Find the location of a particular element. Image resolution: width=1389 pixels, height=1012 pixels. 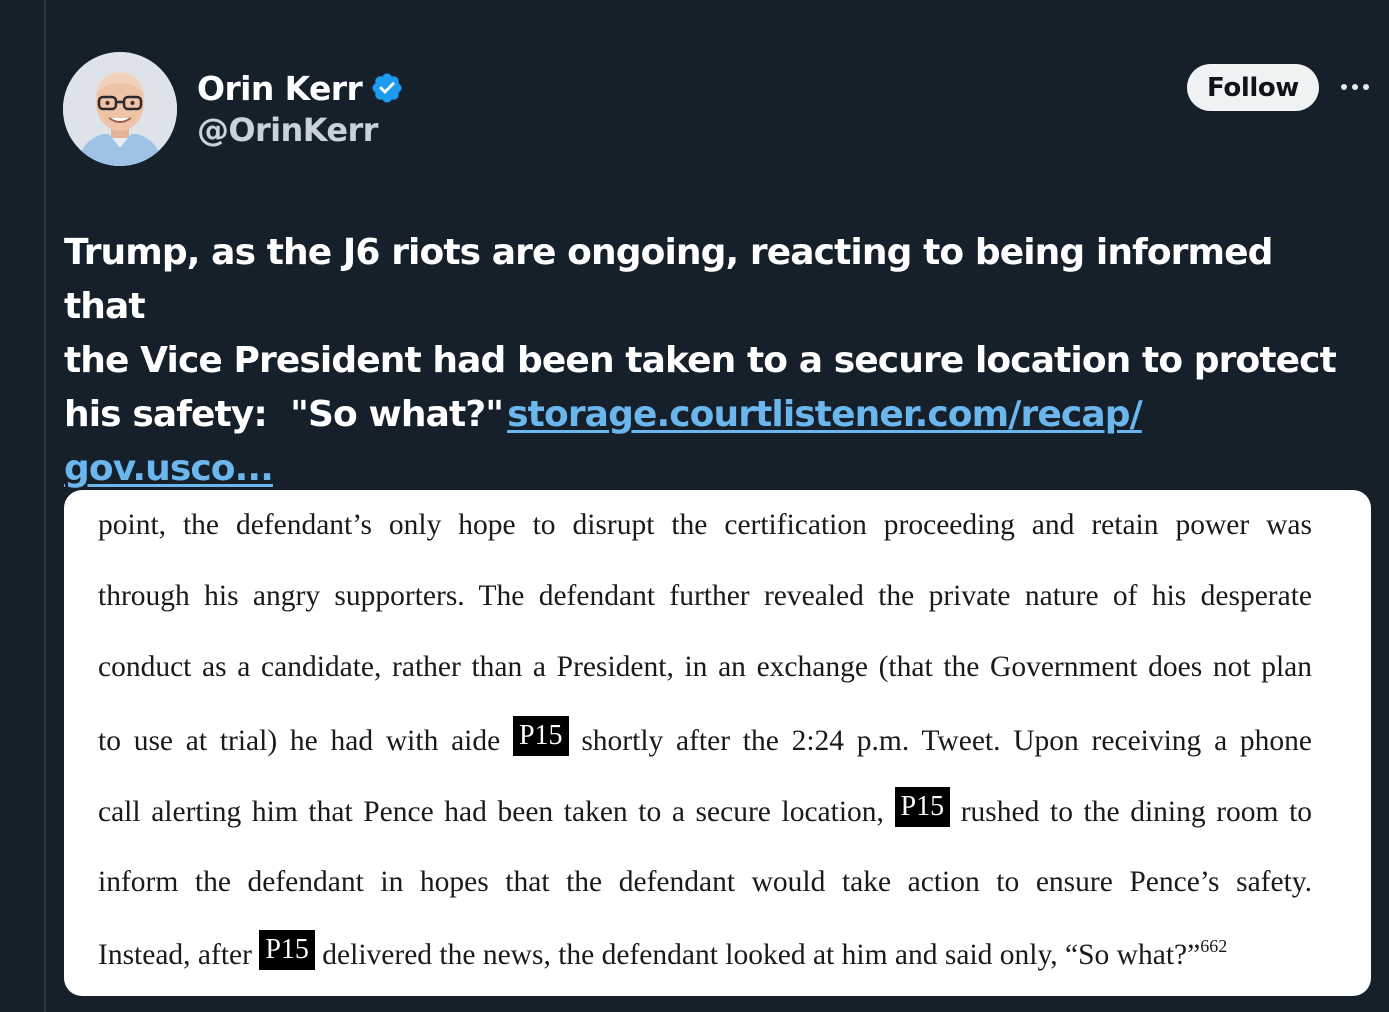

follow-button: Follow is located at coordinates (1253, 87).